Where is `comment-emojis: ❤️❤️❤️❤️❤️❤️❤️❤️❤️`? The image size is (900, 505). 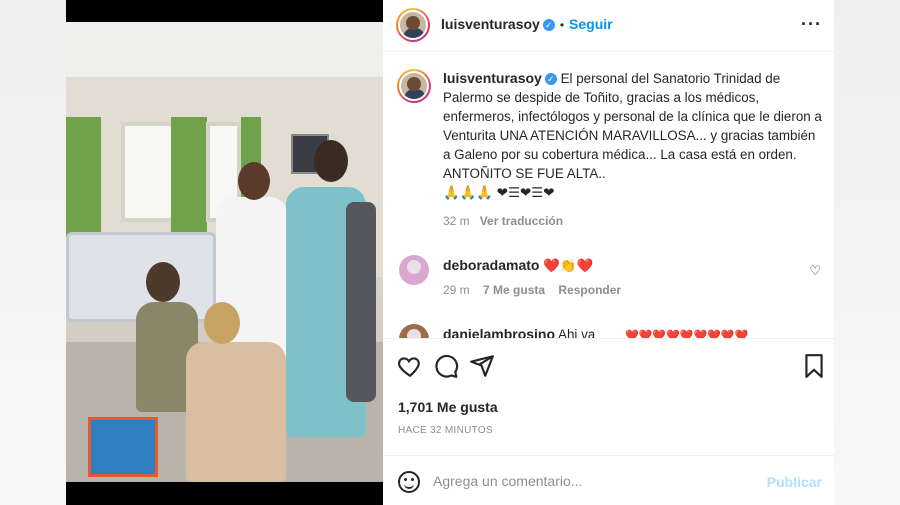
comment-emojis: ❤️❤️❤️❤️❤️❤️❤️❤️❤️ is located at coordinates (687, 334).